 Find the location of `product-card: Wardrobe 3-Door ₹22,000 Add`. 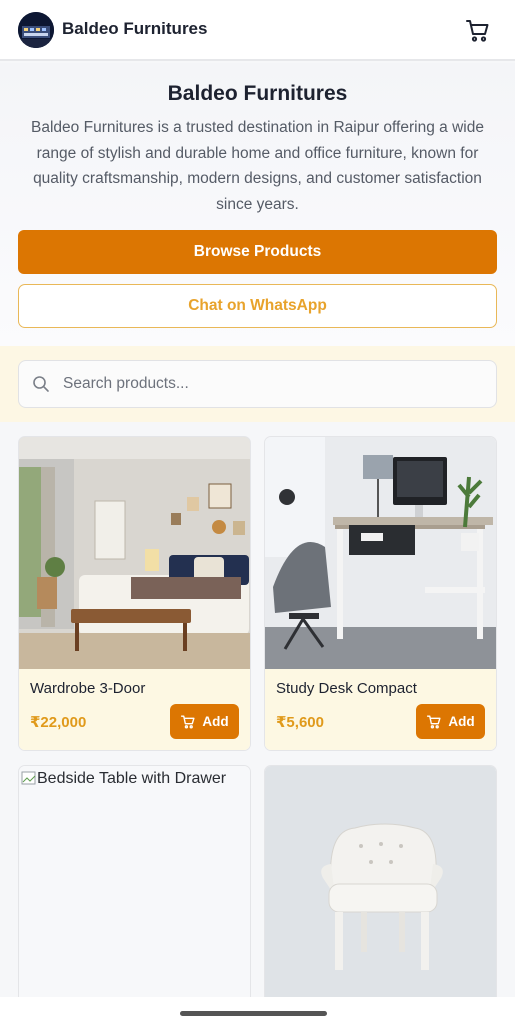

product-card: Wardrobe 3-Door ₹22,000 Add is located at coordinates (134, 593).